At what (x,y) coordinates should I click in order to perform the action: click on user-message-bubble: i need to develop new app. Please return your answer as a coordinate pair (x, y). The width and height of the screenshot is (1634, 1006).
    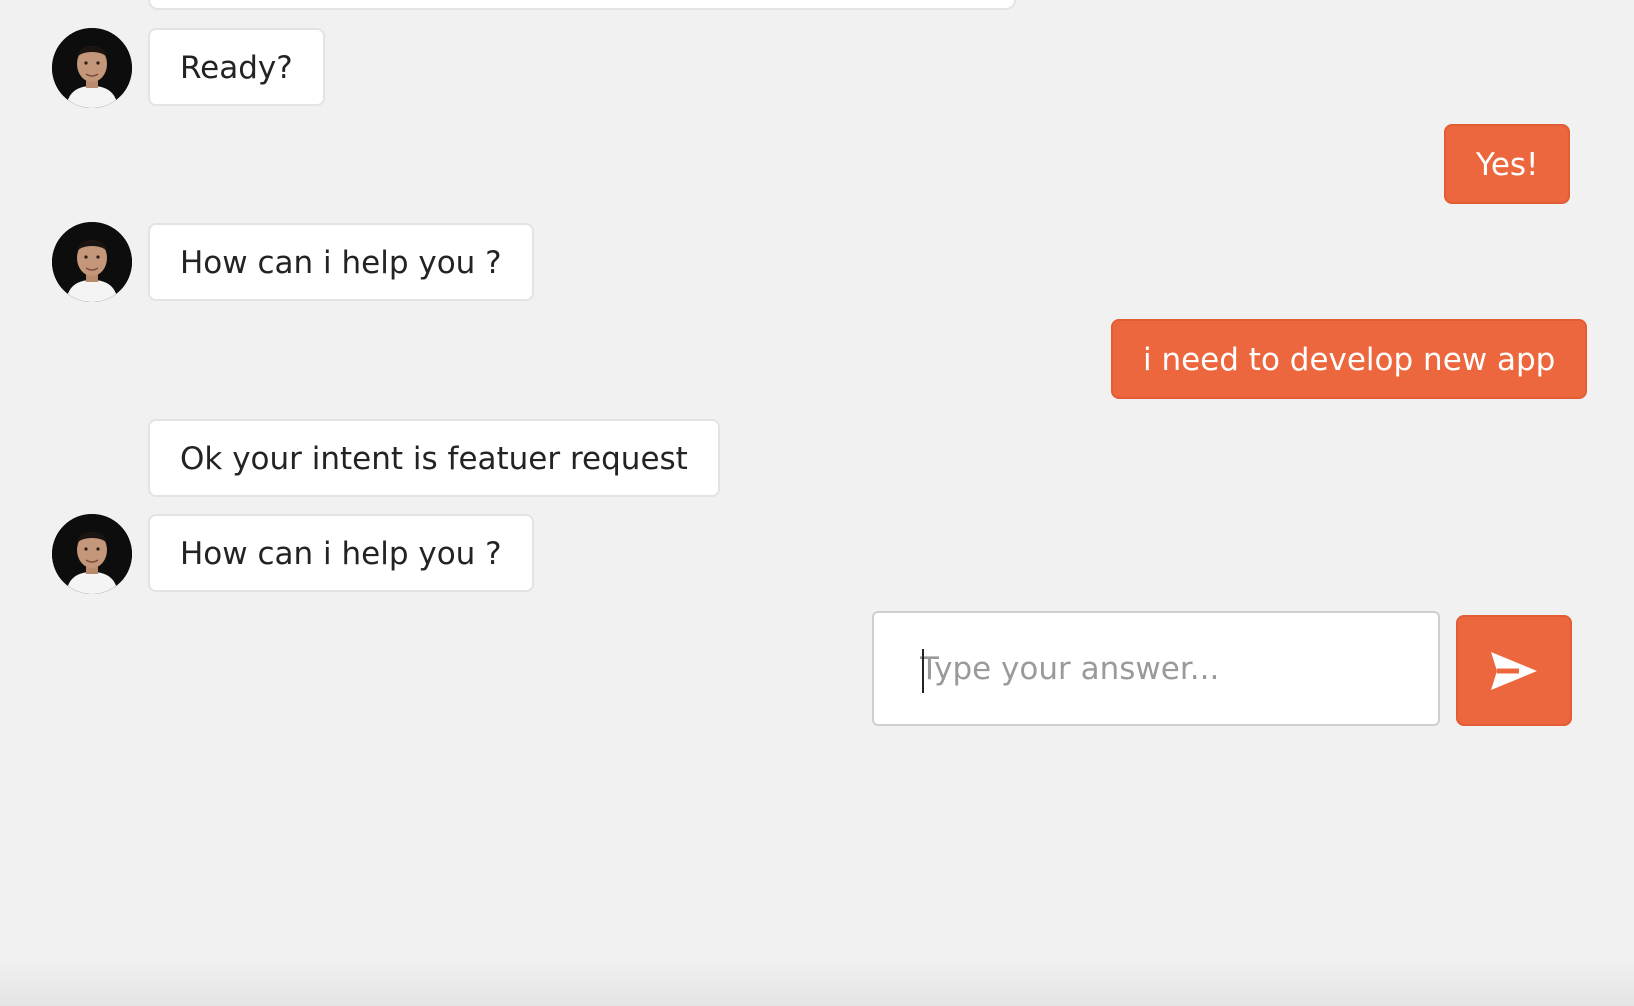
    Looking at the image, I should click on (1349, 359).